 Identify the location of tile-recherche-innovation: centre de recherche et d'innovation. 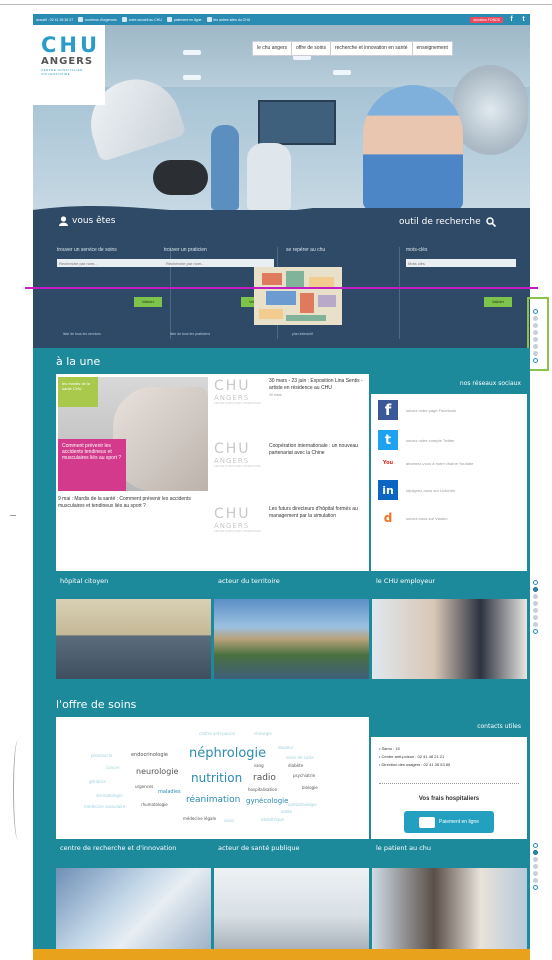
(133, 853).